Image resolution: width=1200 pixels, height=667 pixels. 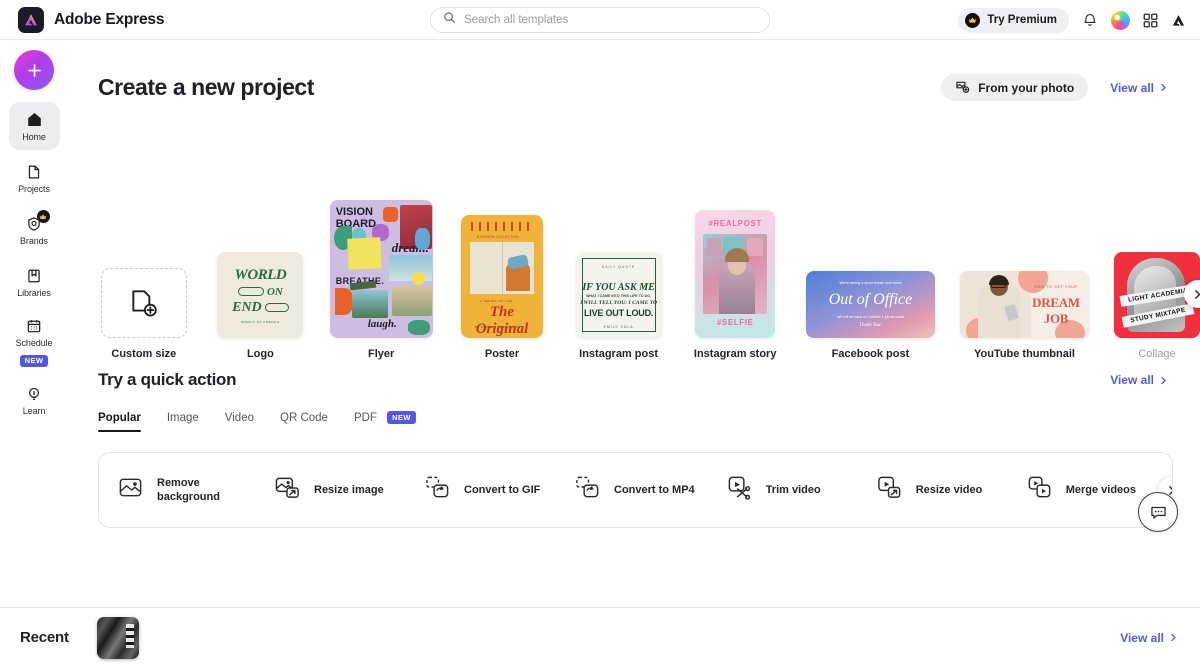 I want to click on from-your-photo-button: From your photo, so click(x=1015, y=87).